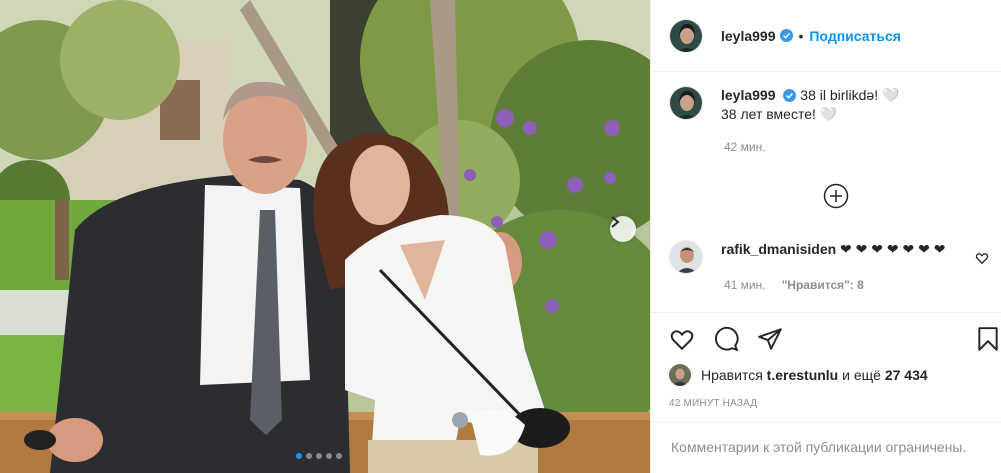 The height and width of the screenshot is (473, 1001). Describe the element at coordinates (713, 403) in the screenshot. I see `post-timestamp: 42 минут назад` at that location.